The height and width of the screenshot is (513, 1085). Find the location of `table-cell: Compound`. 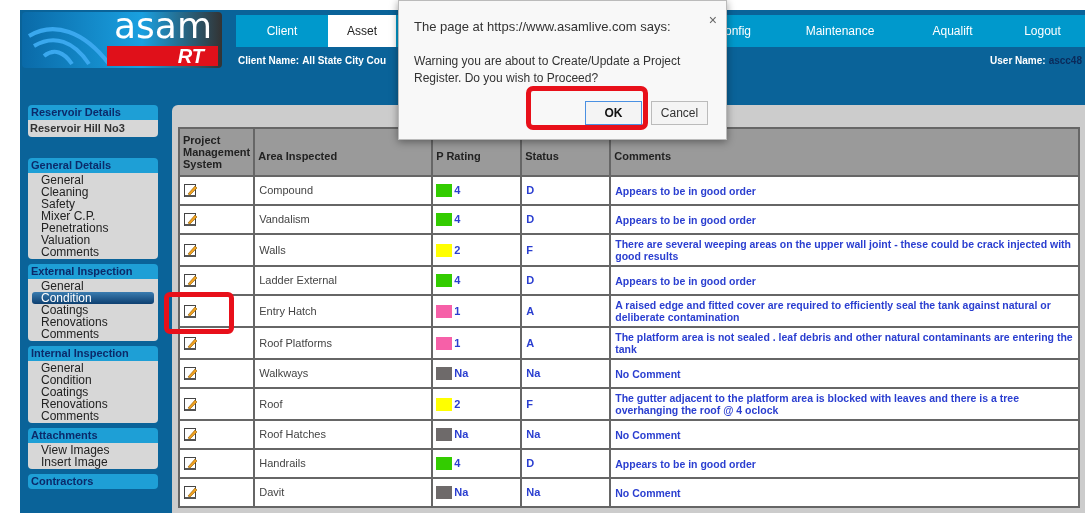

table-cell: Compound is located at coordinates (343, 190).